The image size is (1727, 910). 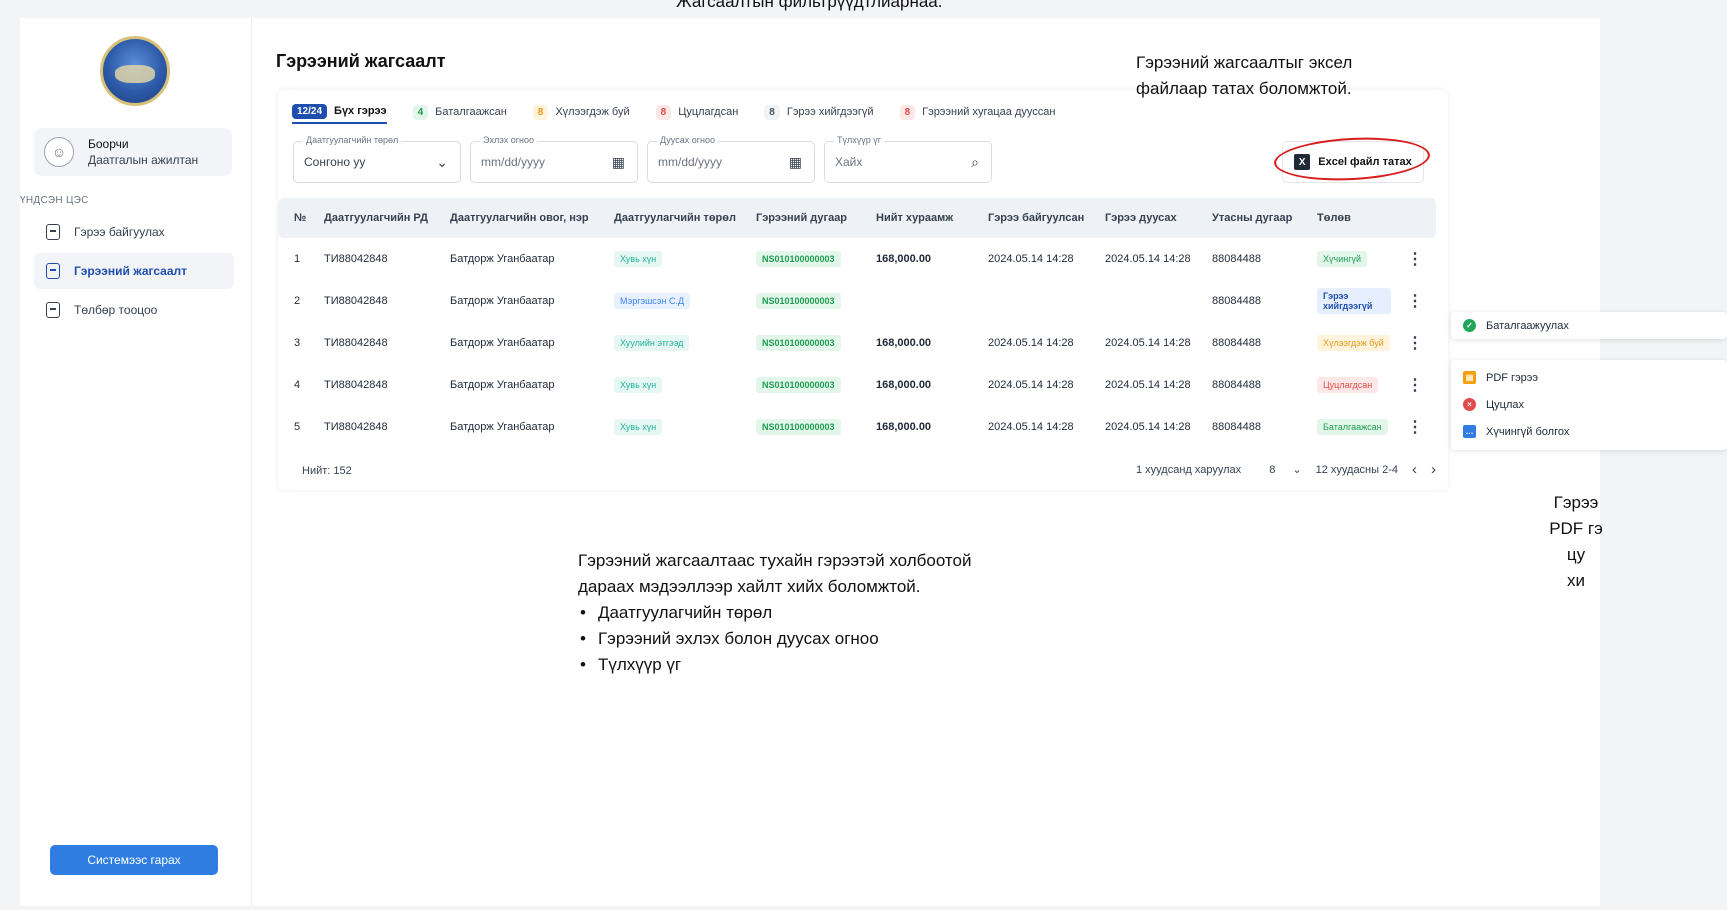 I want to click on tab-all: 12/24 Бүх гэрээ, so click(x=339, y=112).